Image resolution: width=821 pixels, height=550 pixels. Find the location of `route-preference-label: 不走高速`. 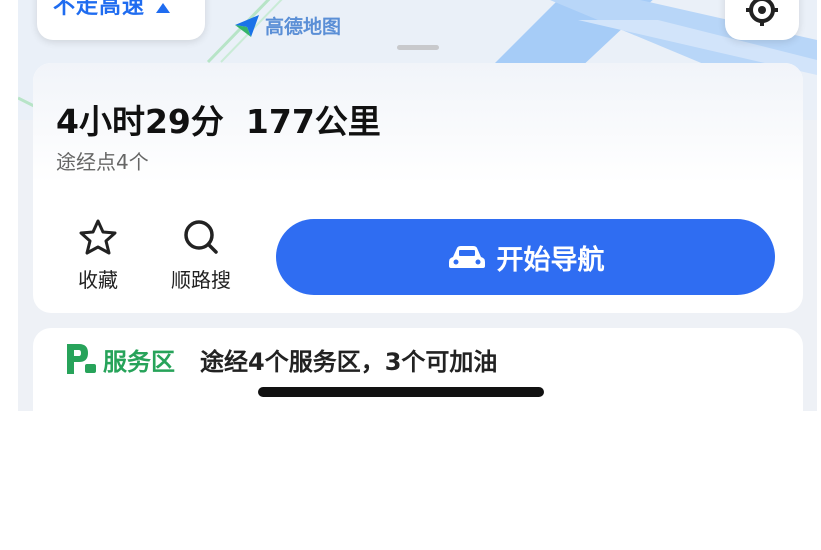

route-preference-label: 不走高速 is located at coordinates (99, 9).